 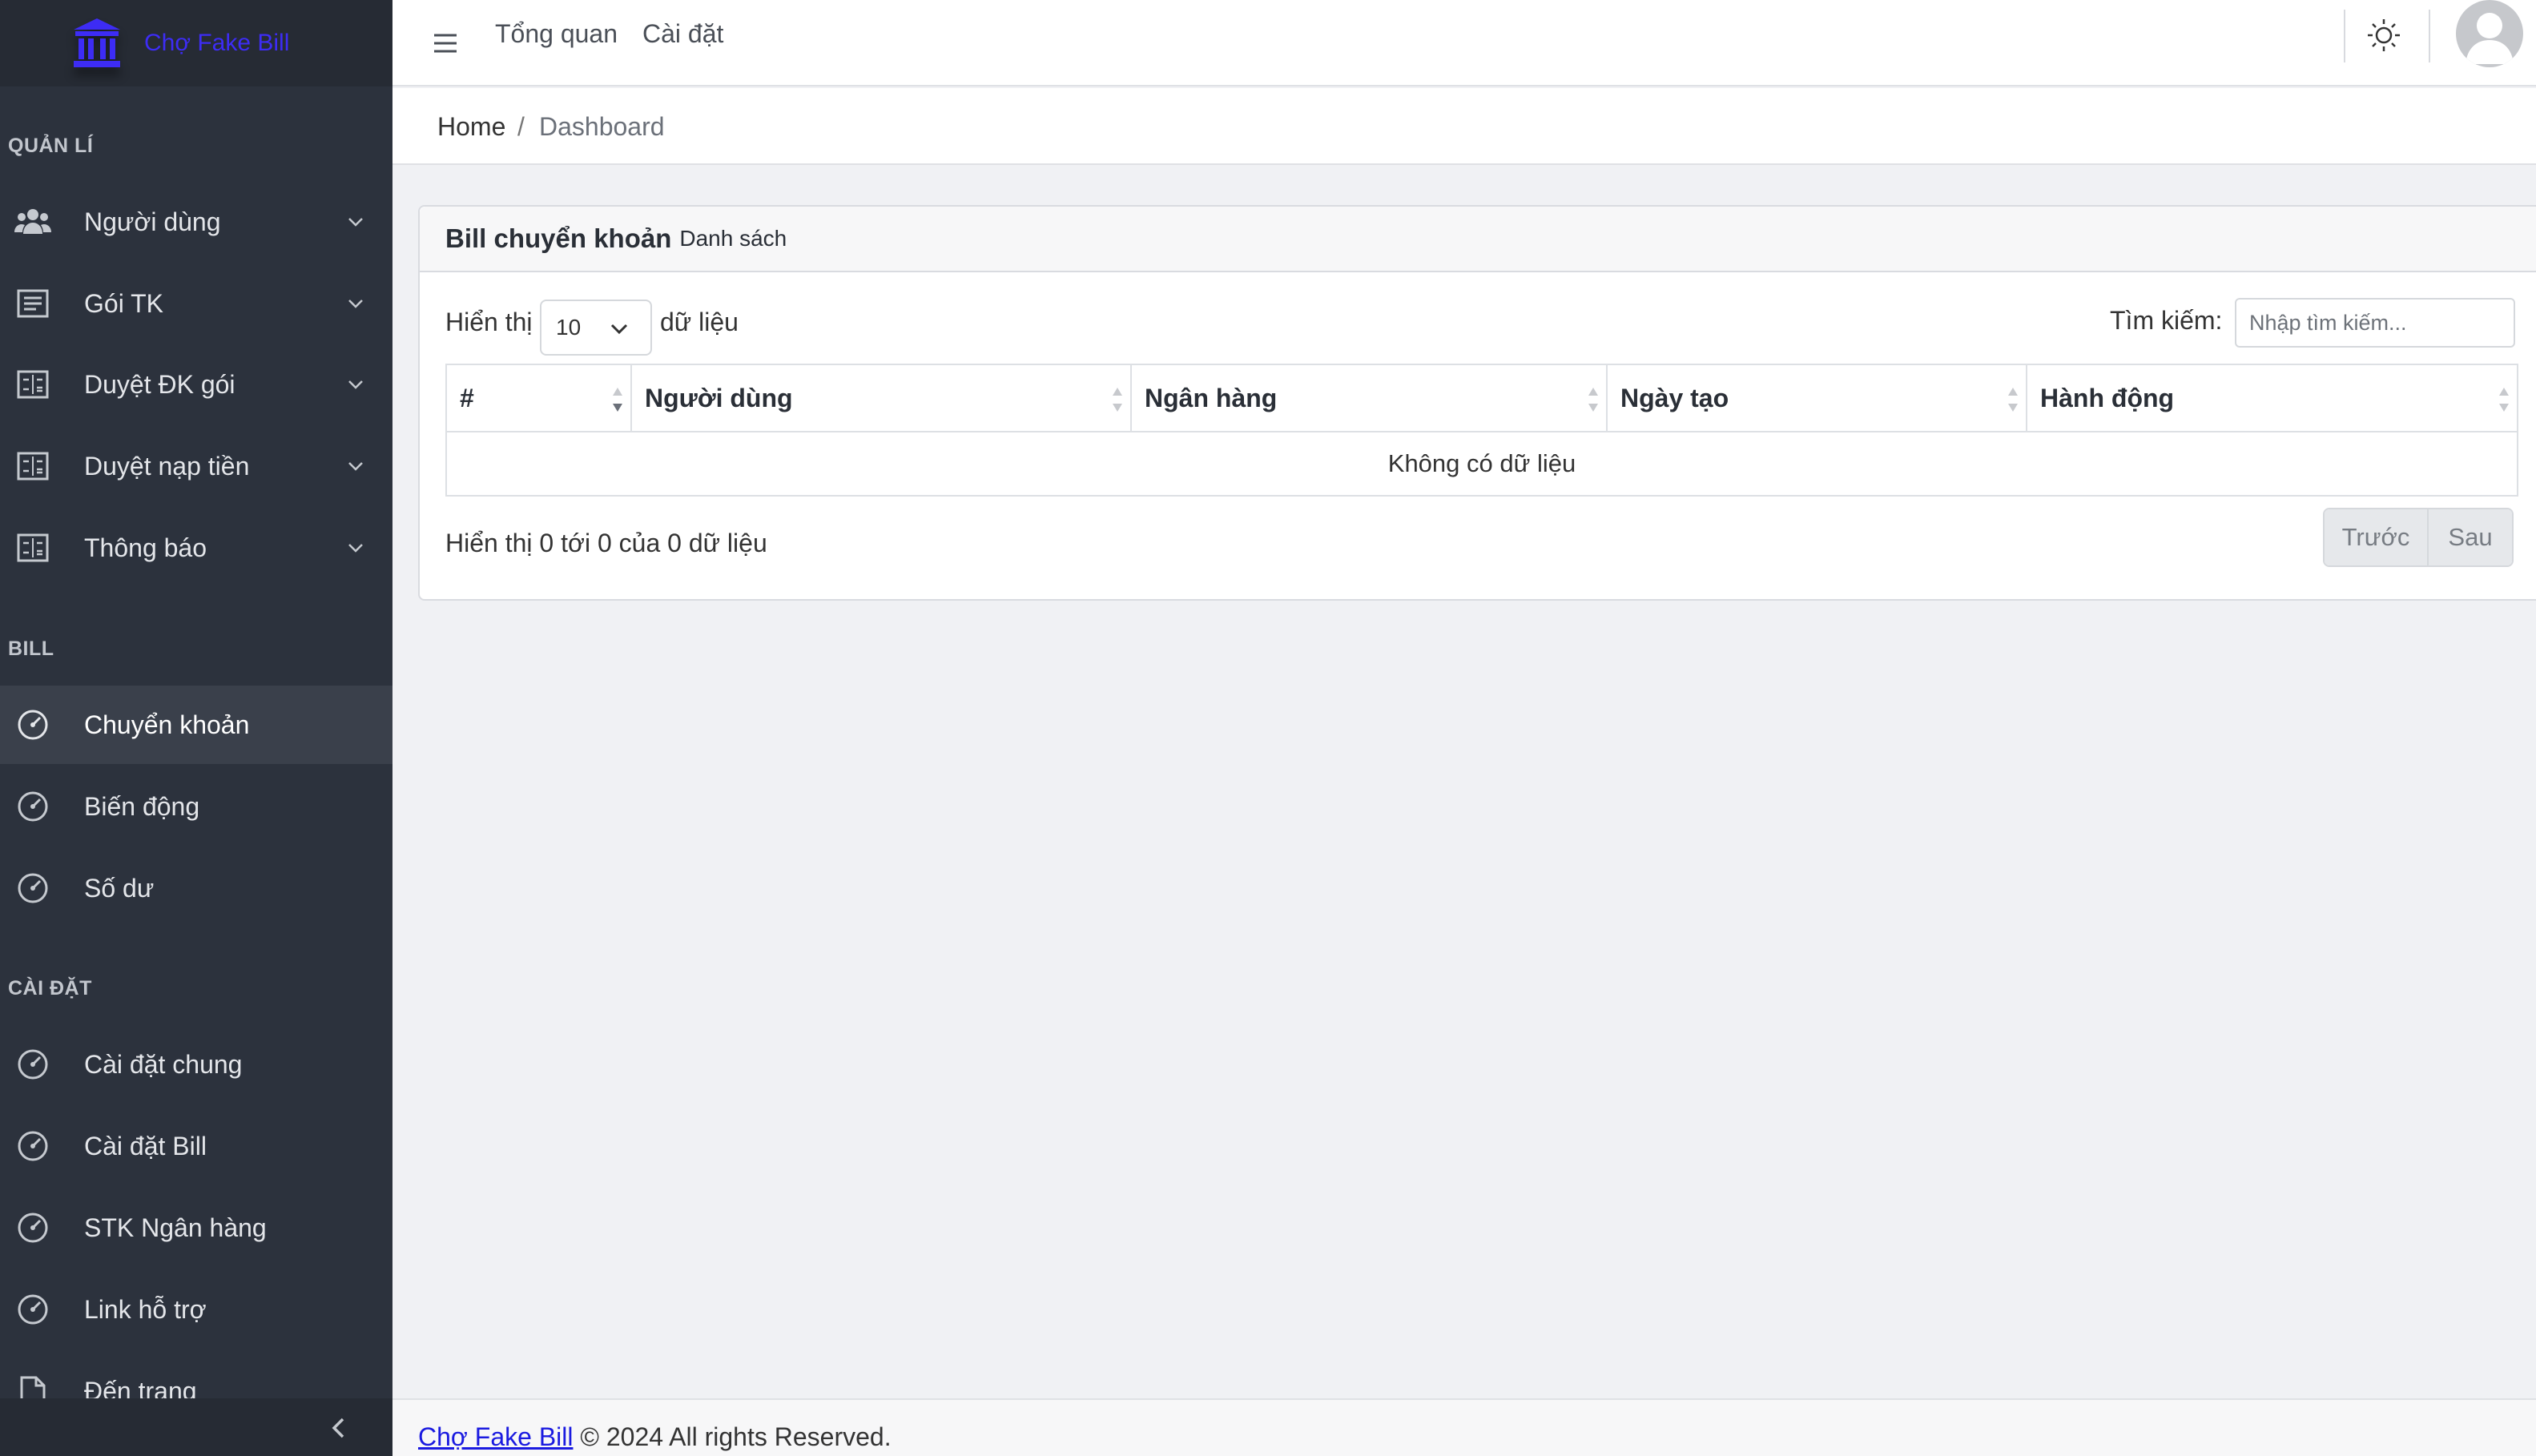 What do you see at coordinates (2470, 537) in the screenshot?
I see `next-page-button: Sau` at bounding box center [2470, 537].